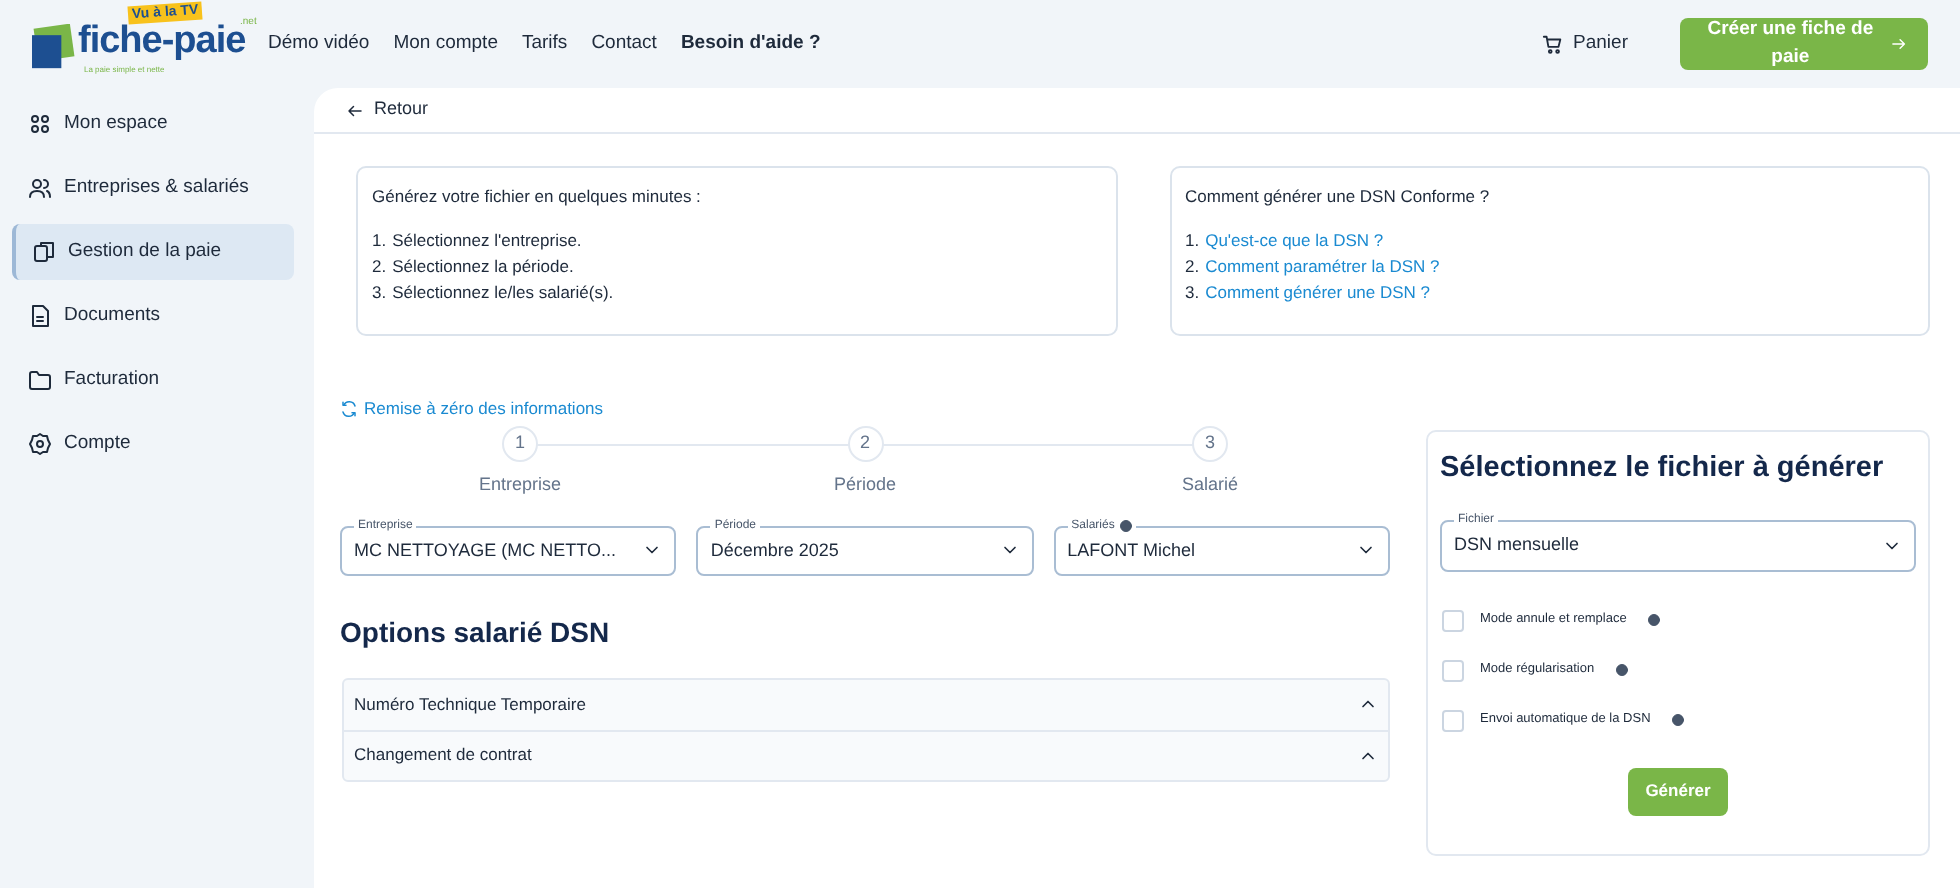 The width and height of the screenshot is (1960, 888). What do you see at coordinates (1338, 197) in the screenshot?
I see `card-title: Comment générer une DSN Conforme ?` at bounding box center [1338, 197].